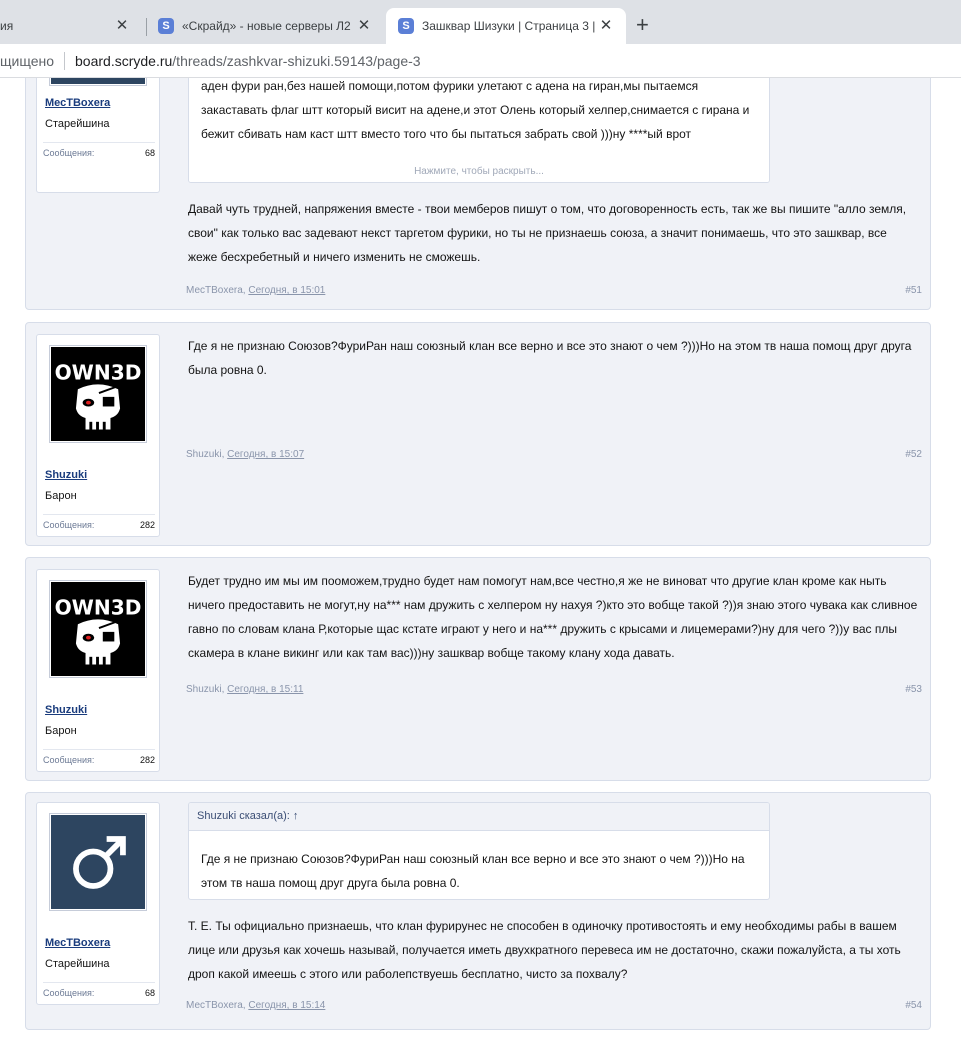  What do you see at coordinates (7, 26) in the screenshot?
I see `tab-title: ия` at bounding box center [7, 26].